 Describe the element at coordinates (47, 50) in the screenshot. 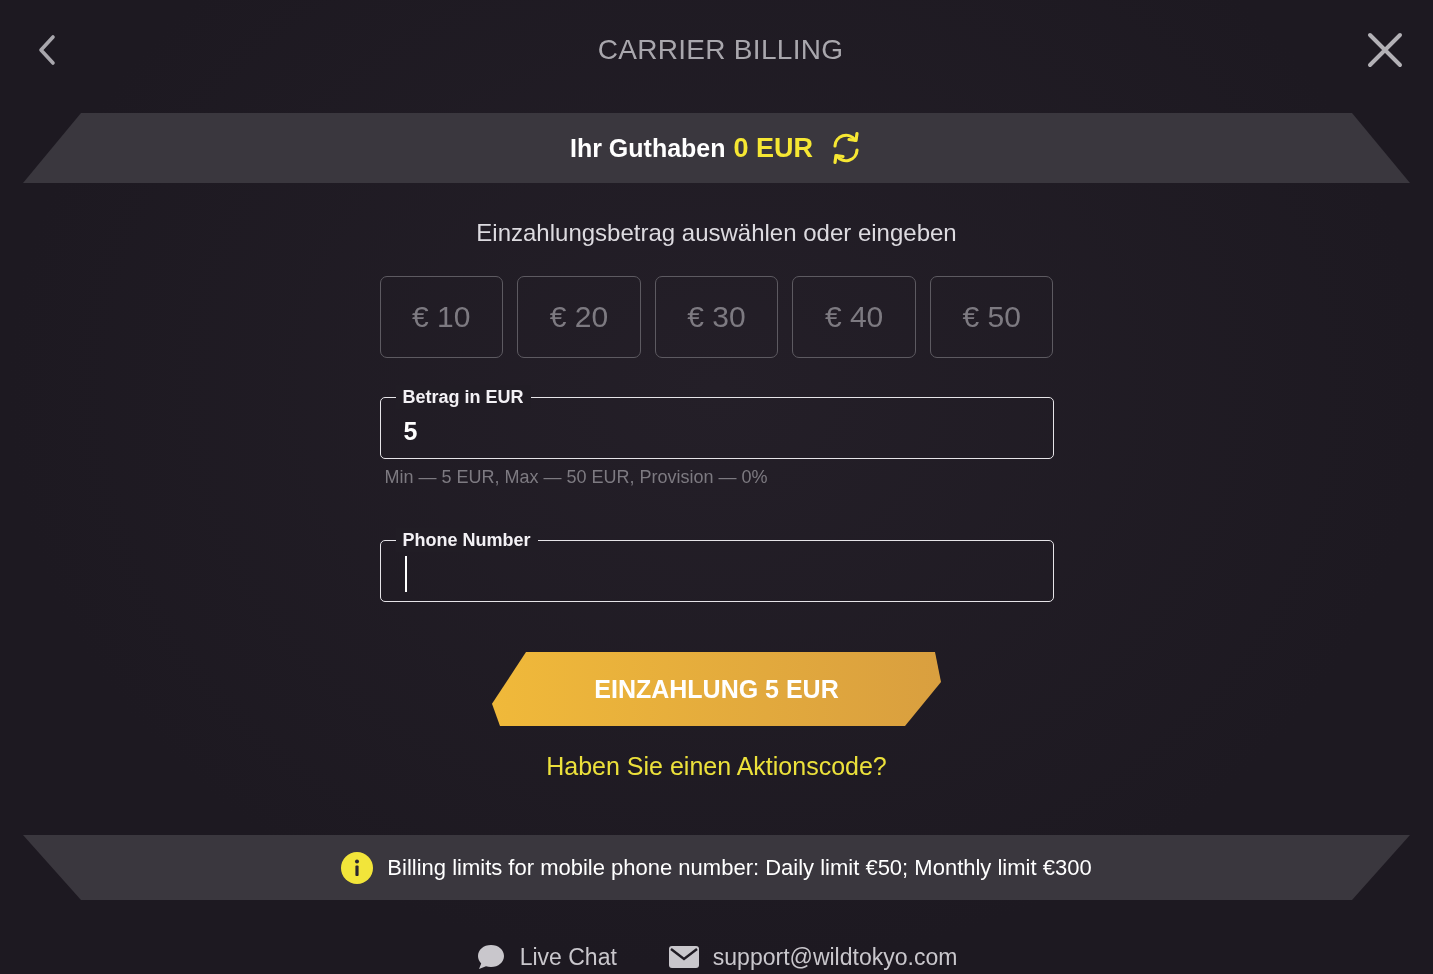

I see `back-icon` at that location.